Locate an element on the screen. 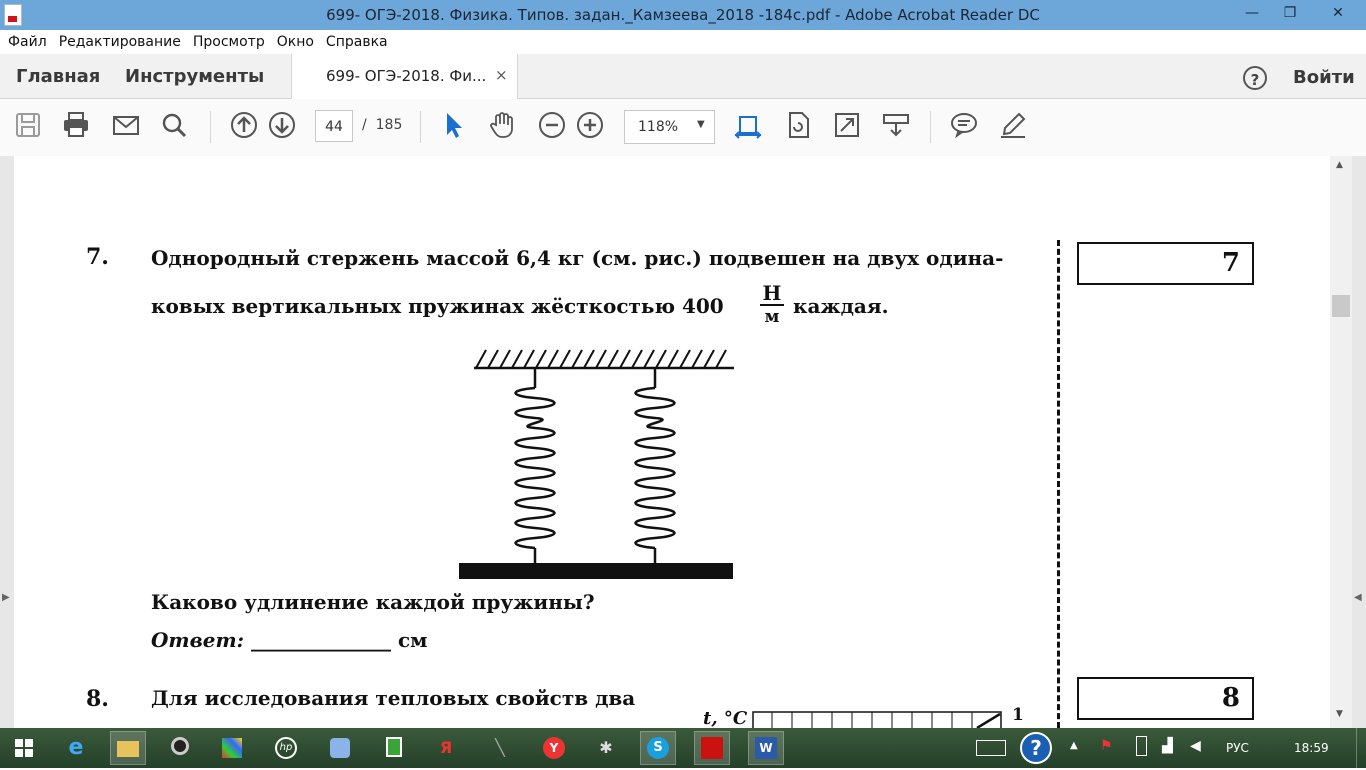  menu-help: Справка is located at coordinates (357, 42).